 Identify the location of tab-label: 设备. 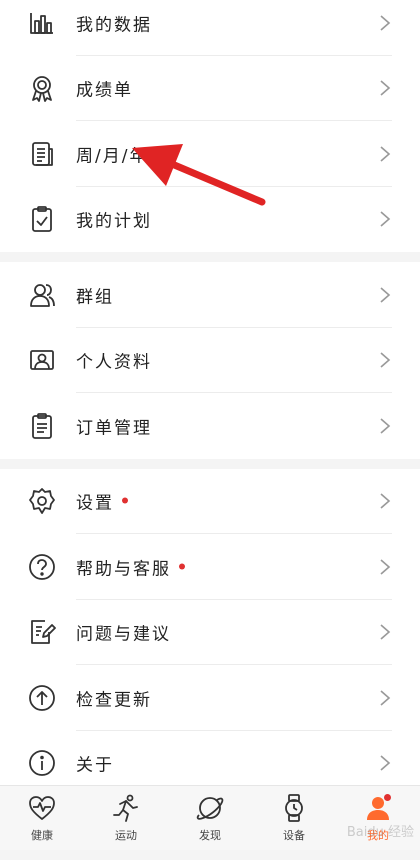
(294, 835).